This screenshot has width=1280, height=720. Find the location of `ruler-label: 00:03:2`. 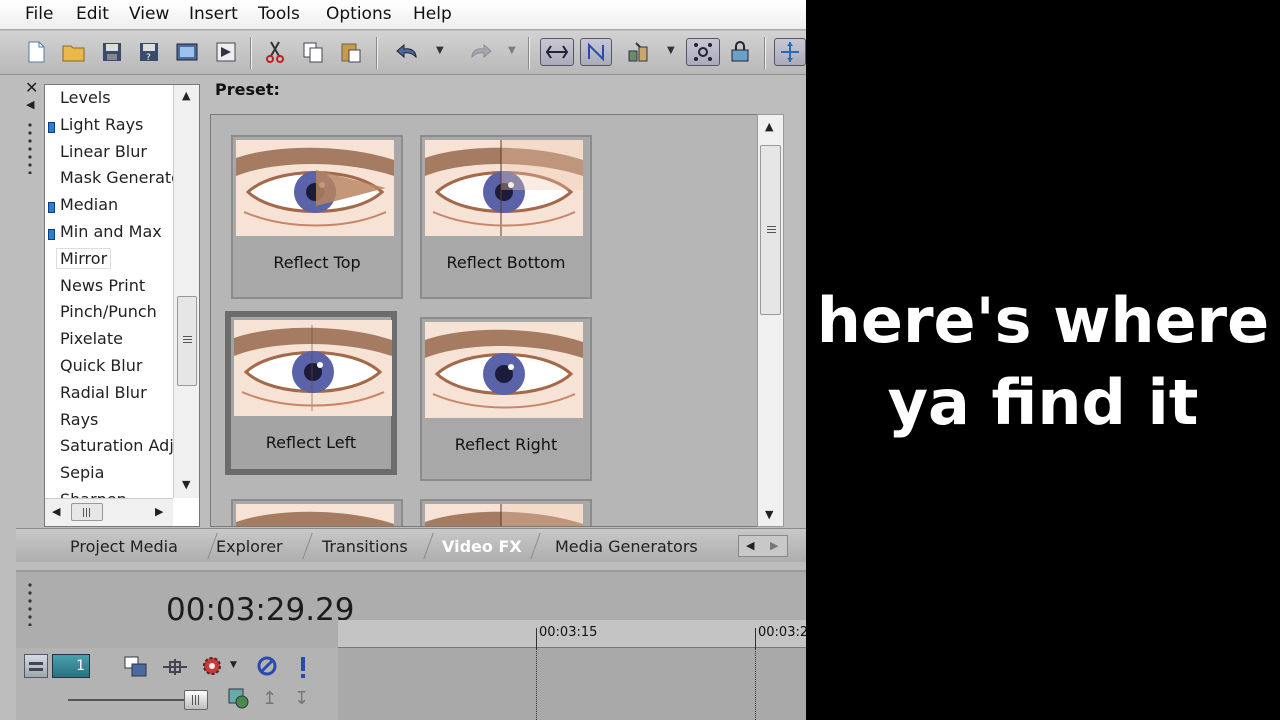

ruler-label: 00:03:2 is located at coordinates (782, 632).